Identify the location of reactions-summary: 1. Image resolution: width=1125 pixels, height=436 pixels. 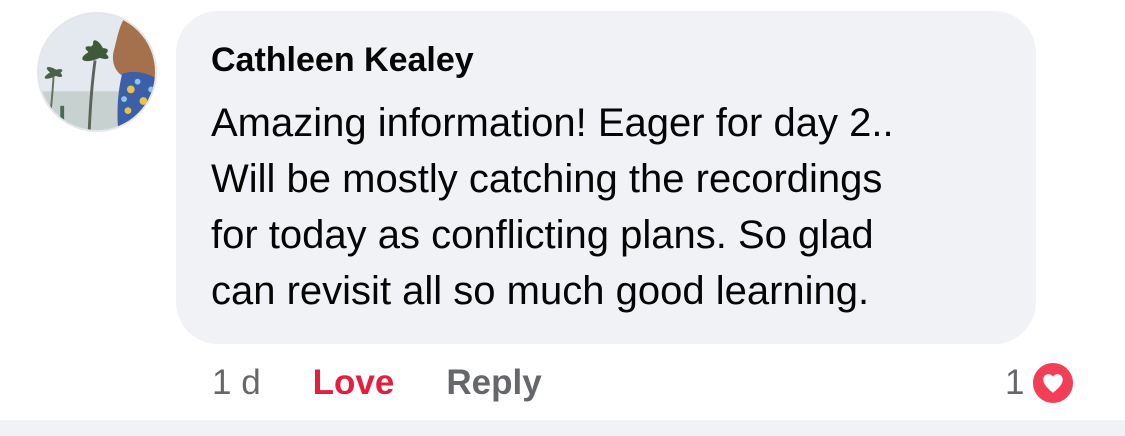
(1041, 383).